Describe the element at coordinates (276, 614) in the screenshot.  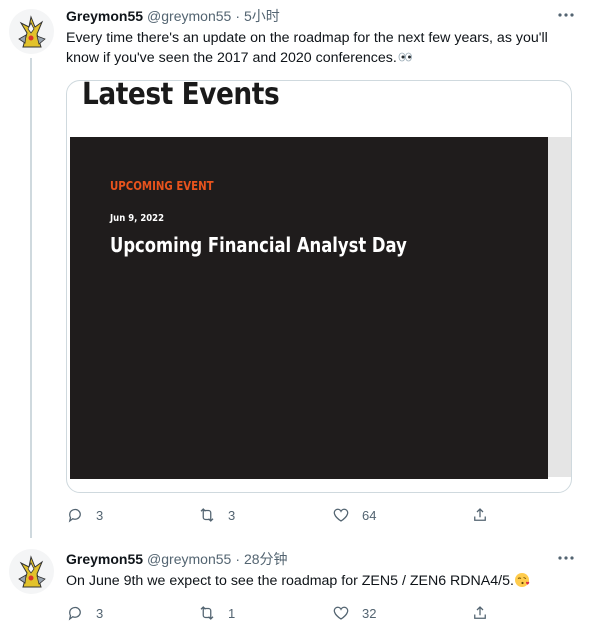
I see `tweet-actions: 3 1 32` at that location.